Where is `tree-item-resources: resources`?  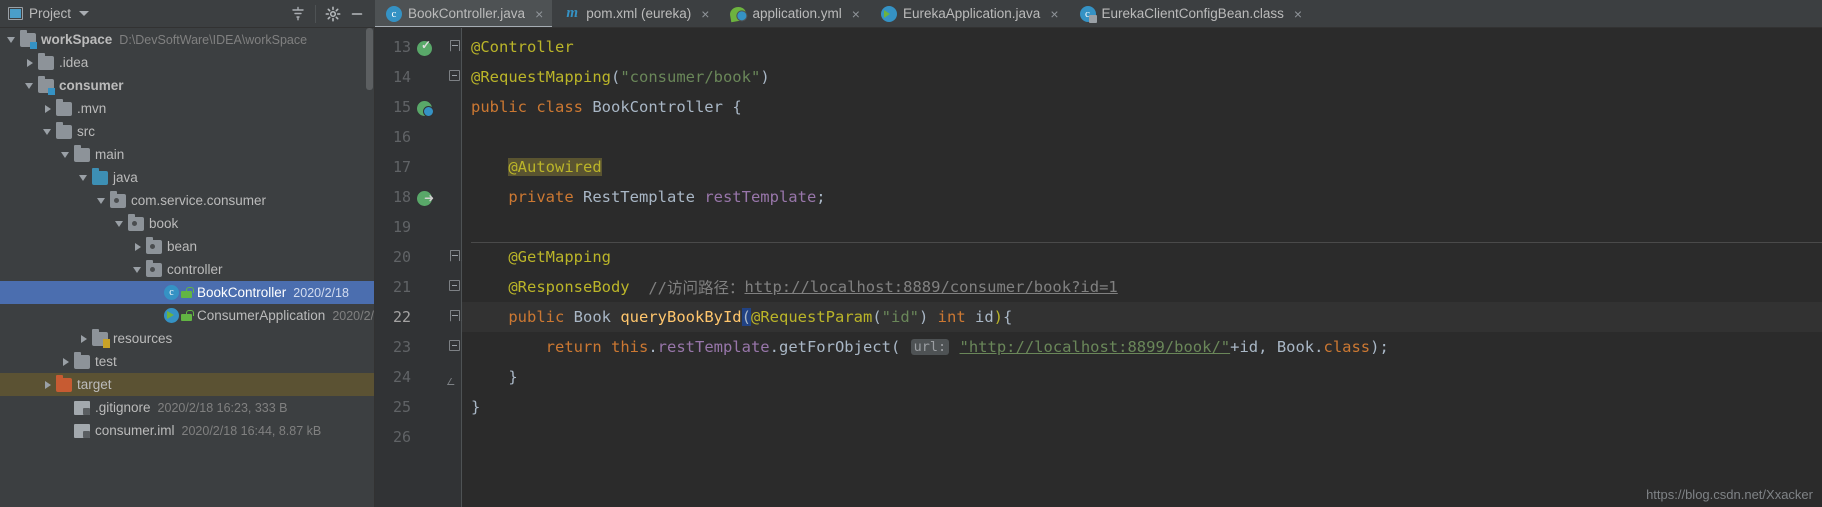 tree-item-resources: resources is located at coordinates (187, 338).